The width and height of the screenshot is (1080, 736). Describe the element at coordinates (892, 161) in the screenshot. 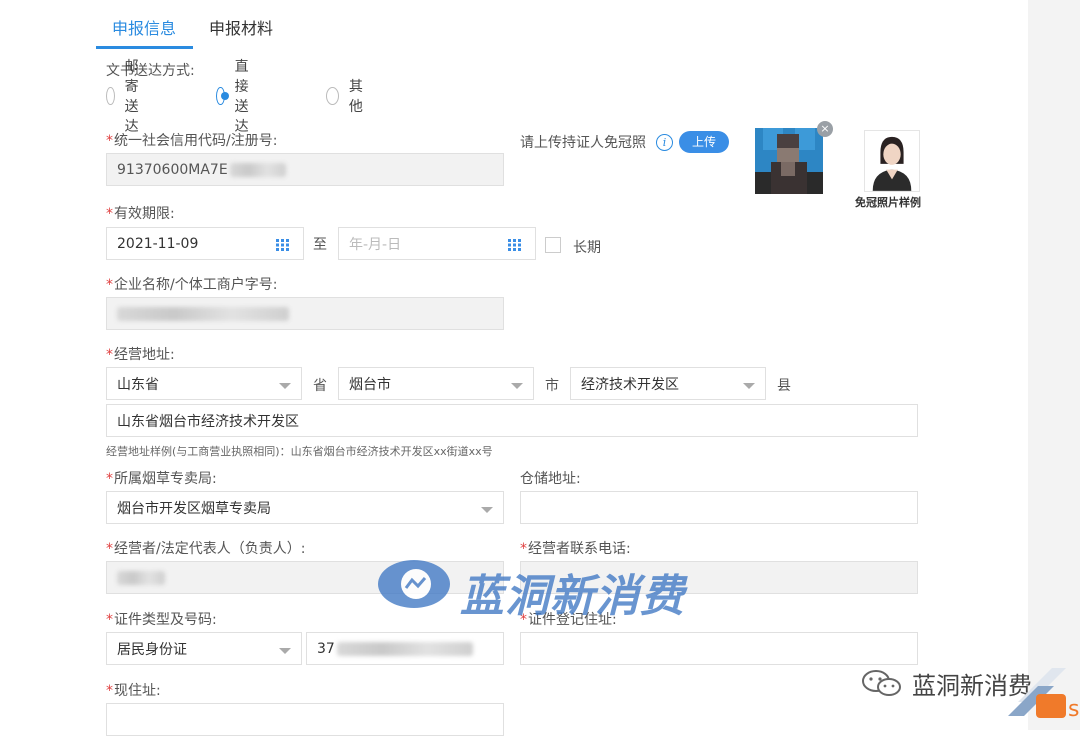

I see `sample-photo-image` at that location.